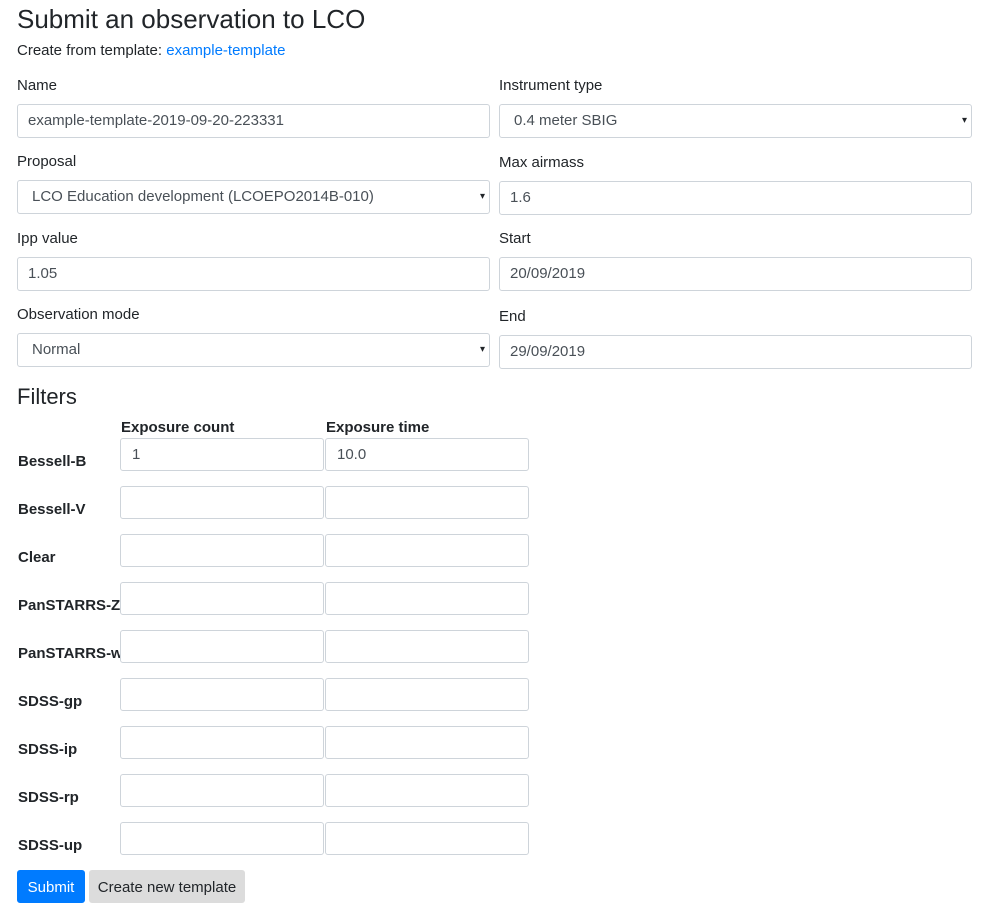 This screenshot has width=984, height=911. What do you see at coordinates (47, 238) in the screenshot?
I see `ipp-value-label: Ipp value` at bounding box center [47, 238].